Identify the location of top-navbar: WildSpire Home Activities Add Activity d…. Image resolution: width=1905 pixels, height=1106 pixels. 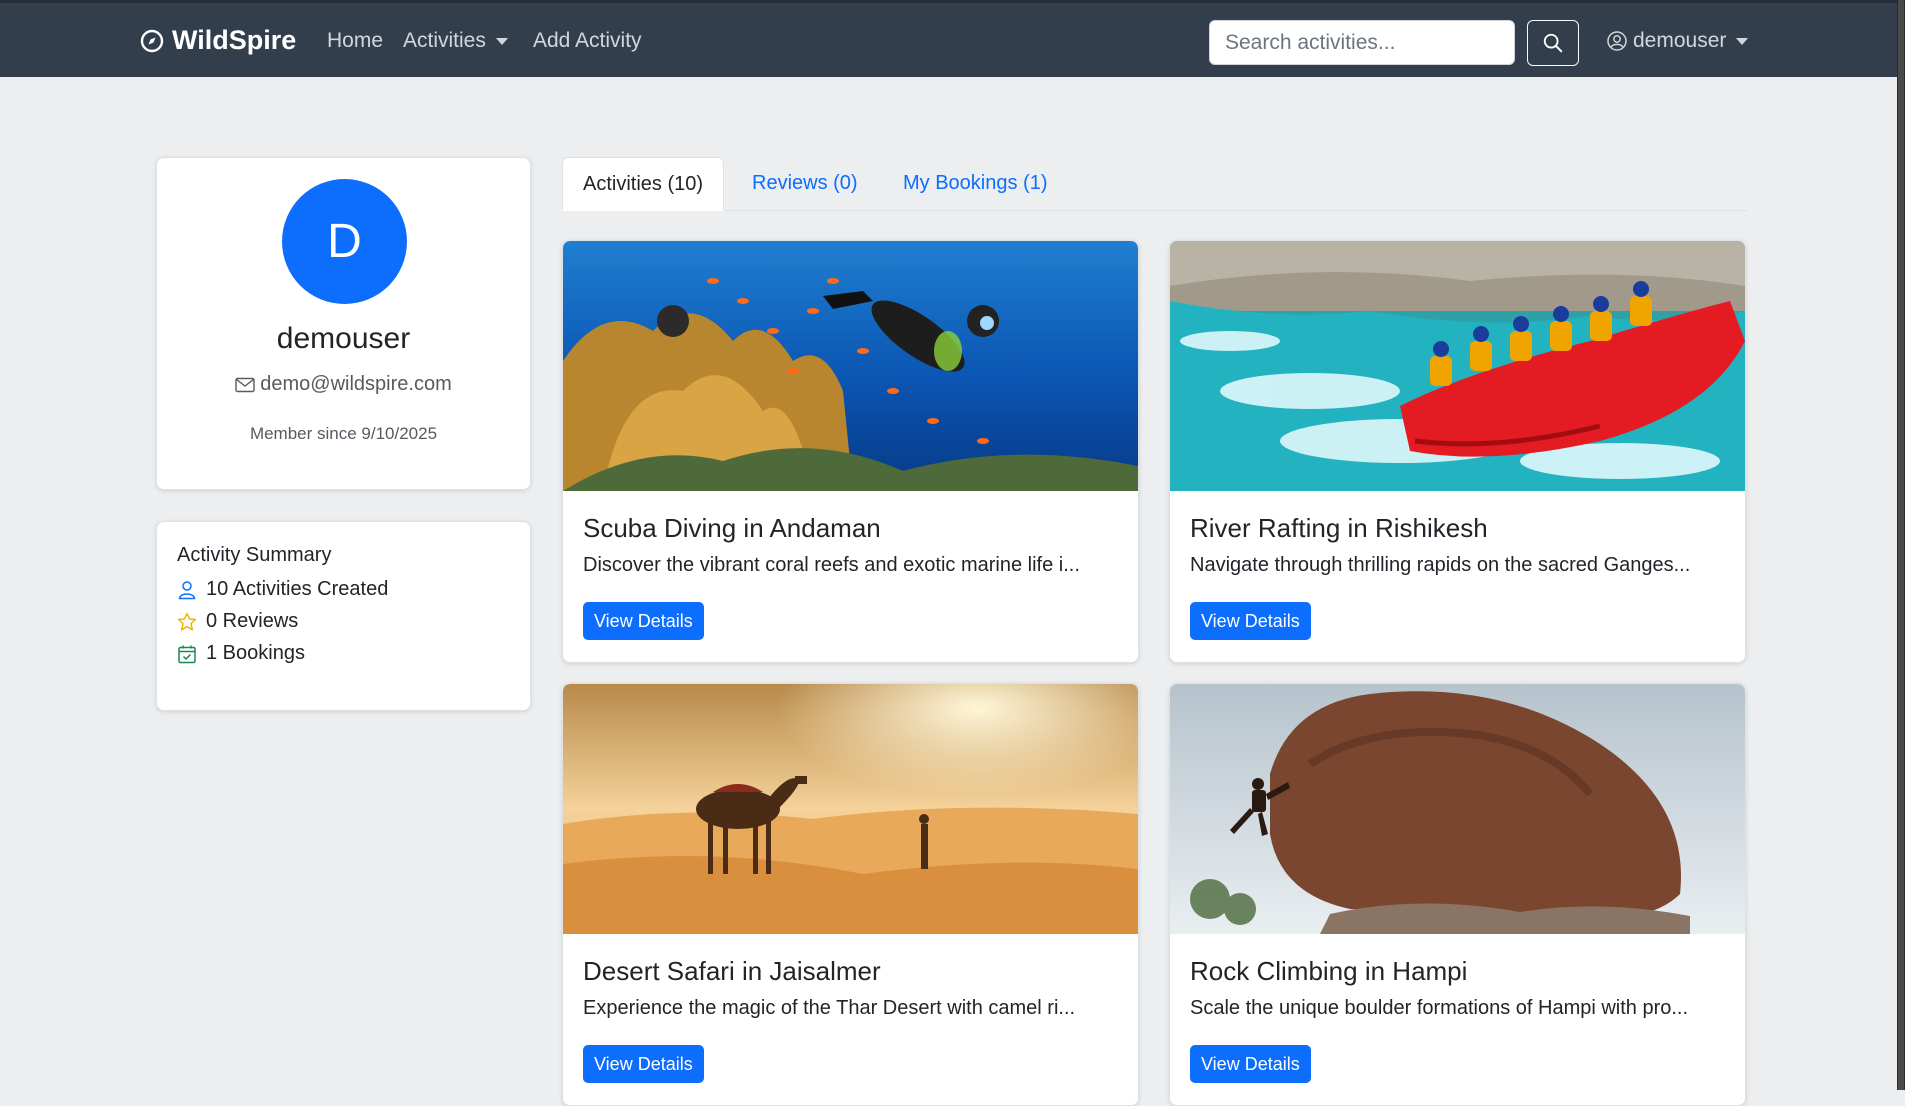
(952, 38).